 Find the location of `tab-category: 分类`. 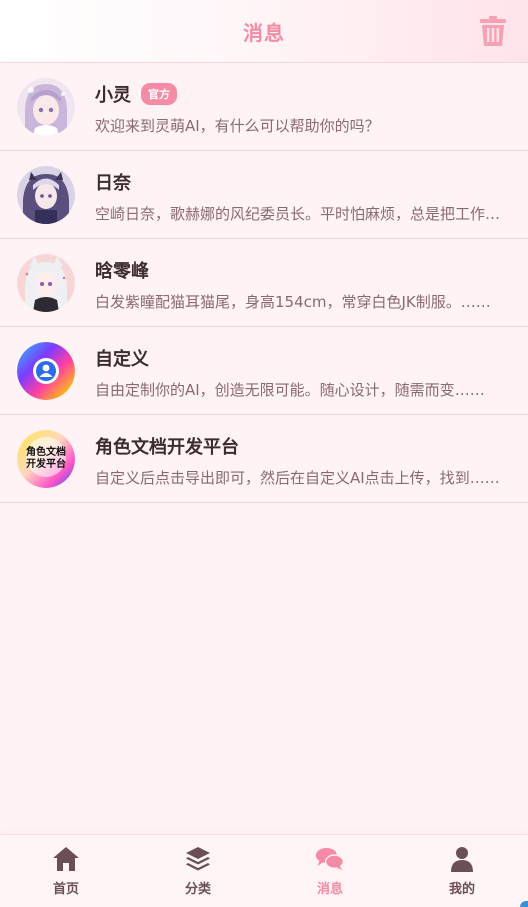

tab-category: 分类 is located at coordinates (198, 871).